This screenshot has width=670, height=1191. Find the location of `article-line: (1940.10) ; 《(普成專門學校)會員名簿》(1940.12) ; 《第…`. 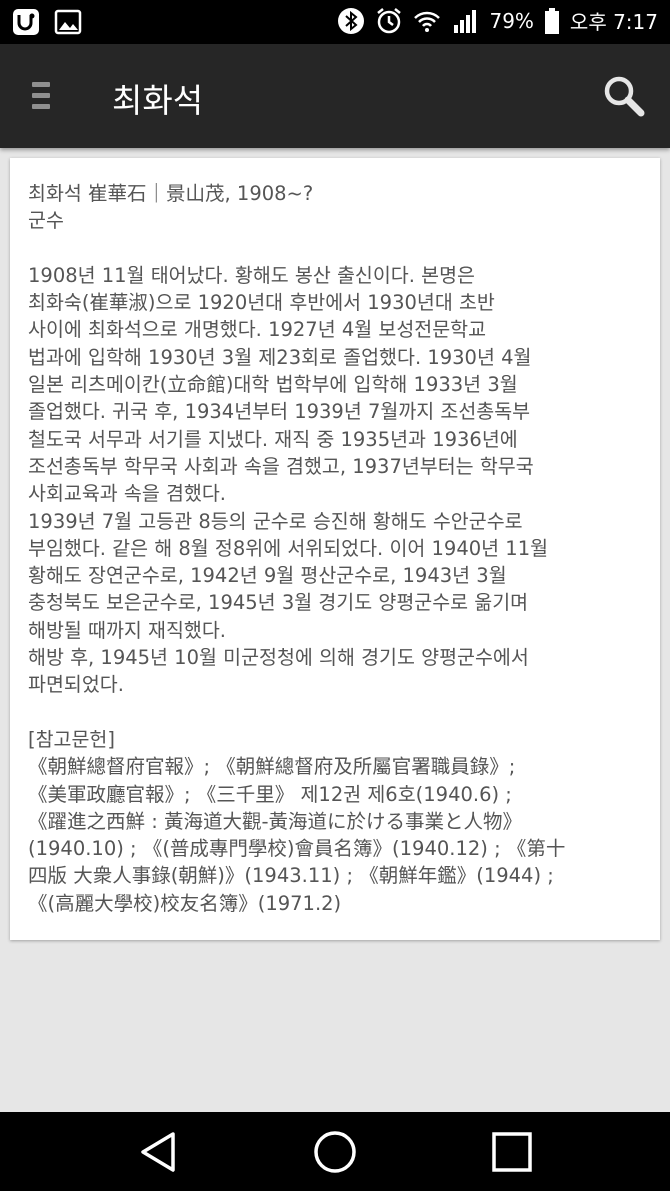

article-line: (1940.10) ; 《(普成專門學校)會員名簿》(1940.12) ; 《第… is located at coordinates (297, 849).